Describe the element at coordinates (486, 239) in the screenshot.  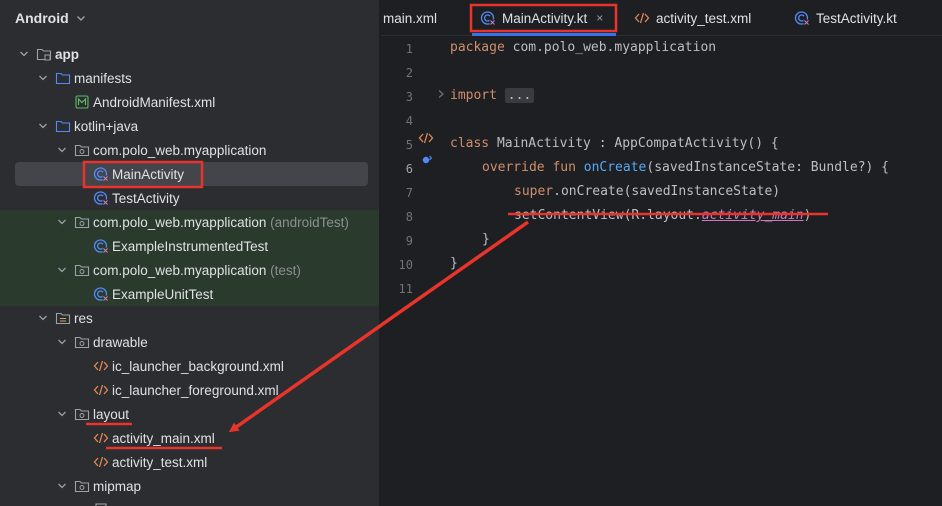
I see `code-line-10: }` at that location.